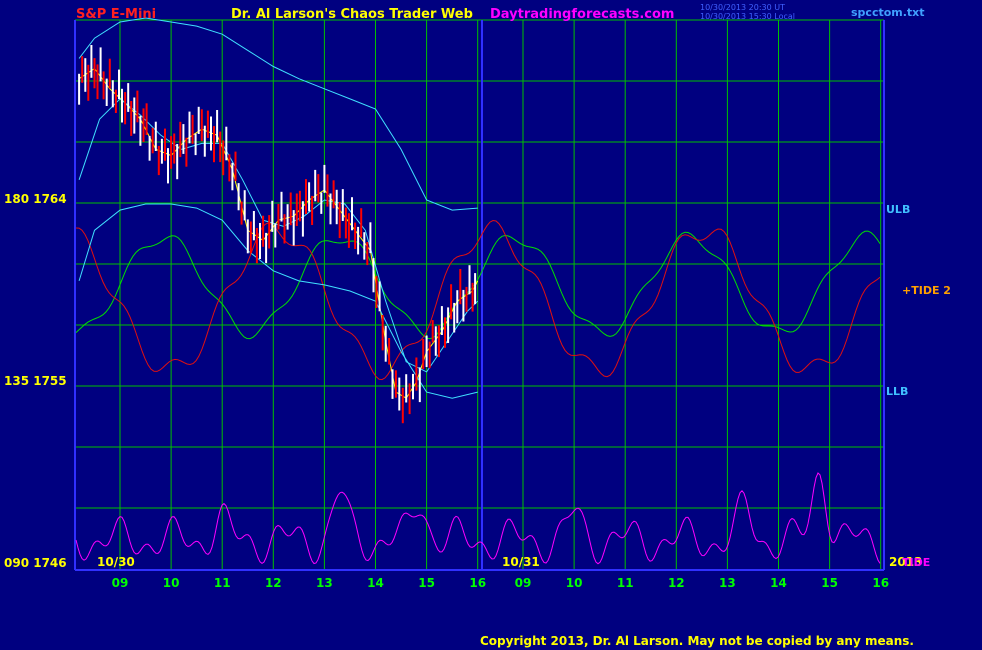  What do you see at coordinates (35, 199) in the screenshot?
I see `y-tick-label: 180 1764` at bounding box center [35, 199].